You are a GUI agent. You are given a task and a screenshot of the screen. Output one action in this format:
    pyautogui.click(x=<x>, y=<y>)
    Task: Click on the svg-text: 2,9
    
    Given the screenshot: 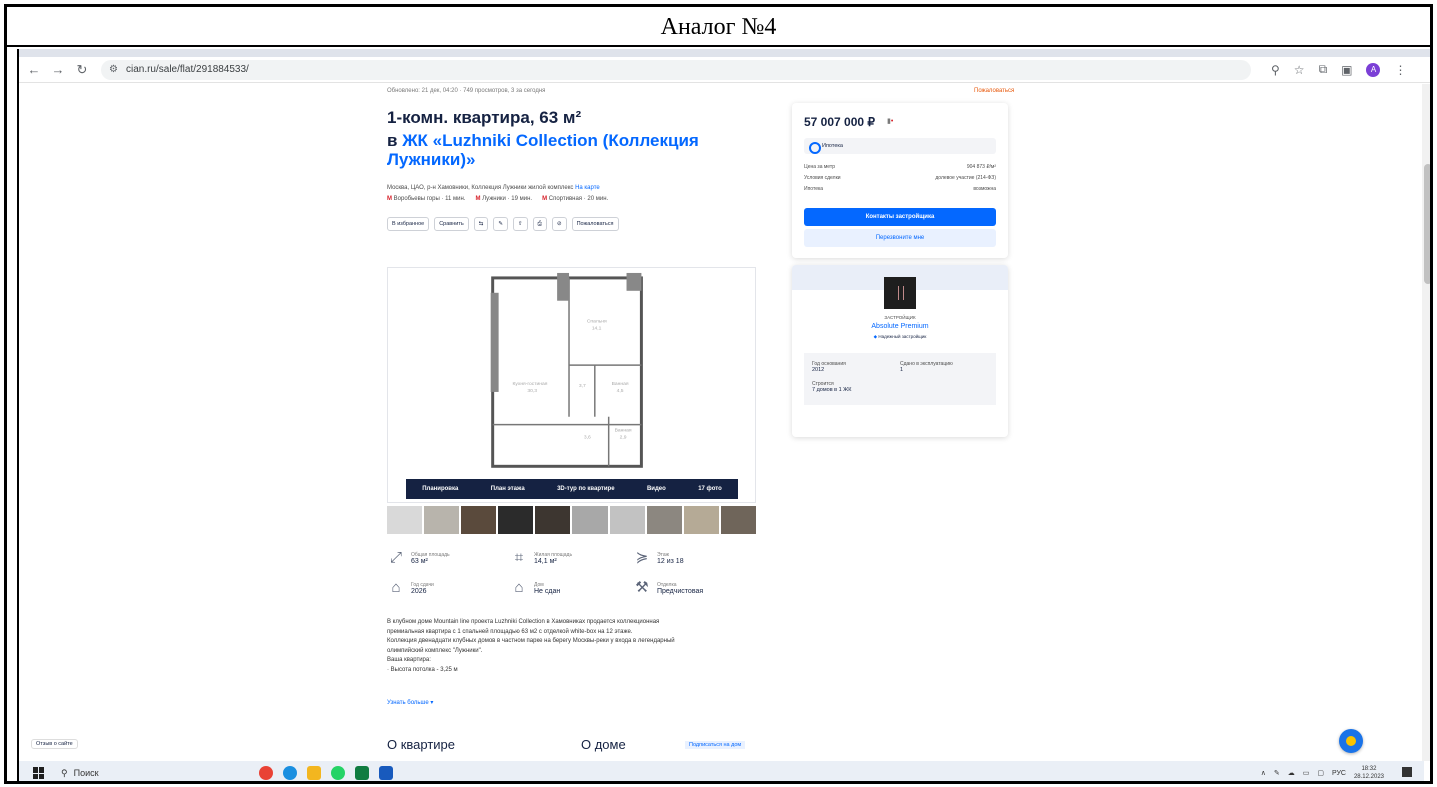 What is the action you would take?
    pyautogui.click(x=623, y=438)
    